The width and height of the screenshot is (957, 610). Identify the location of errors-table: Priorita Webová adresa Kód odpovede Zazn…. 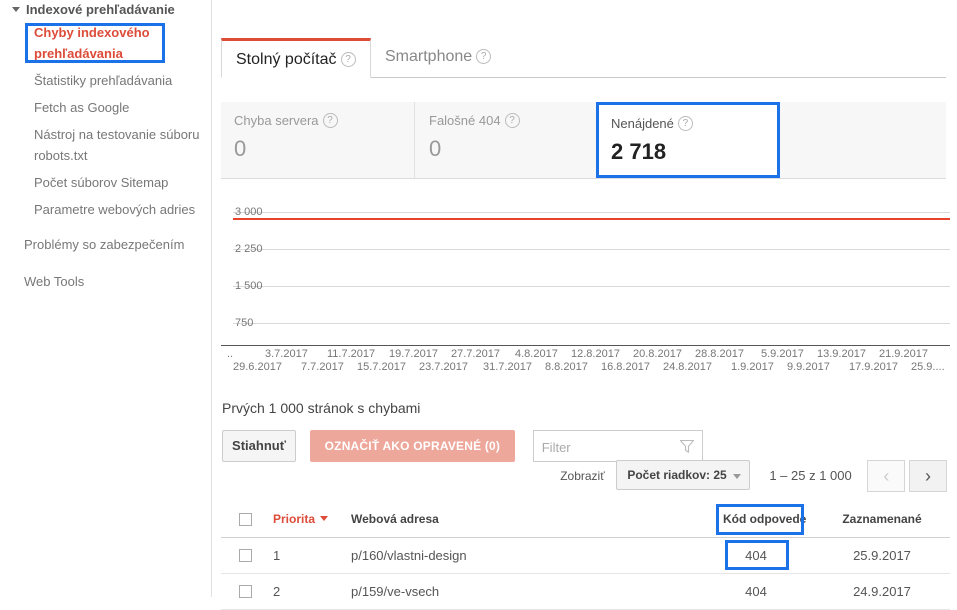
(585, 556).